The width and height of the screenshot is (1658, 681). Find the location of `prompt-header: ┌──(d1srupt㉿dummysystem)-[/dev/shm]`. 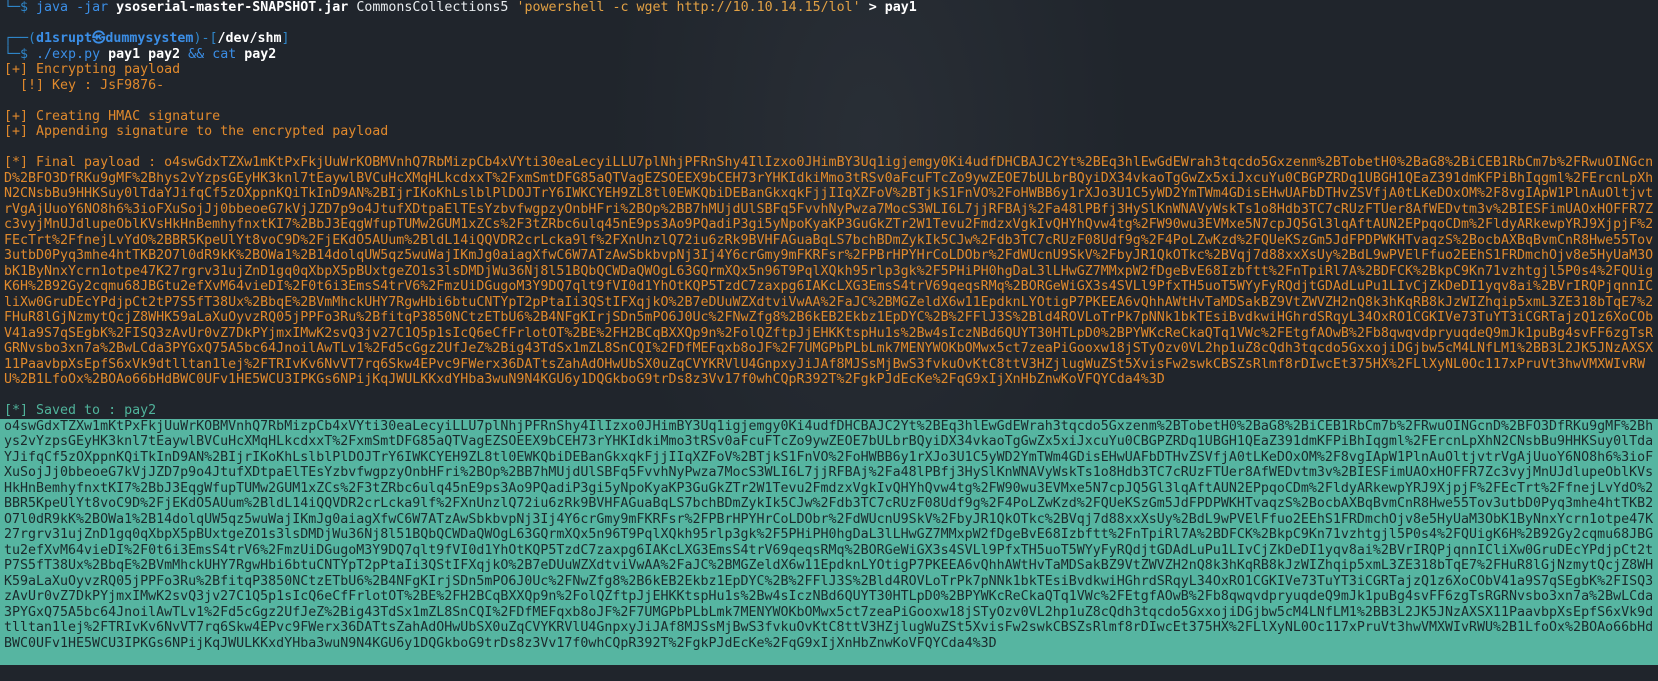

prompt-header: ┌──(d1srupt㉿dummysystem)-[/dev/shm] is located at coordinates (829, 39).